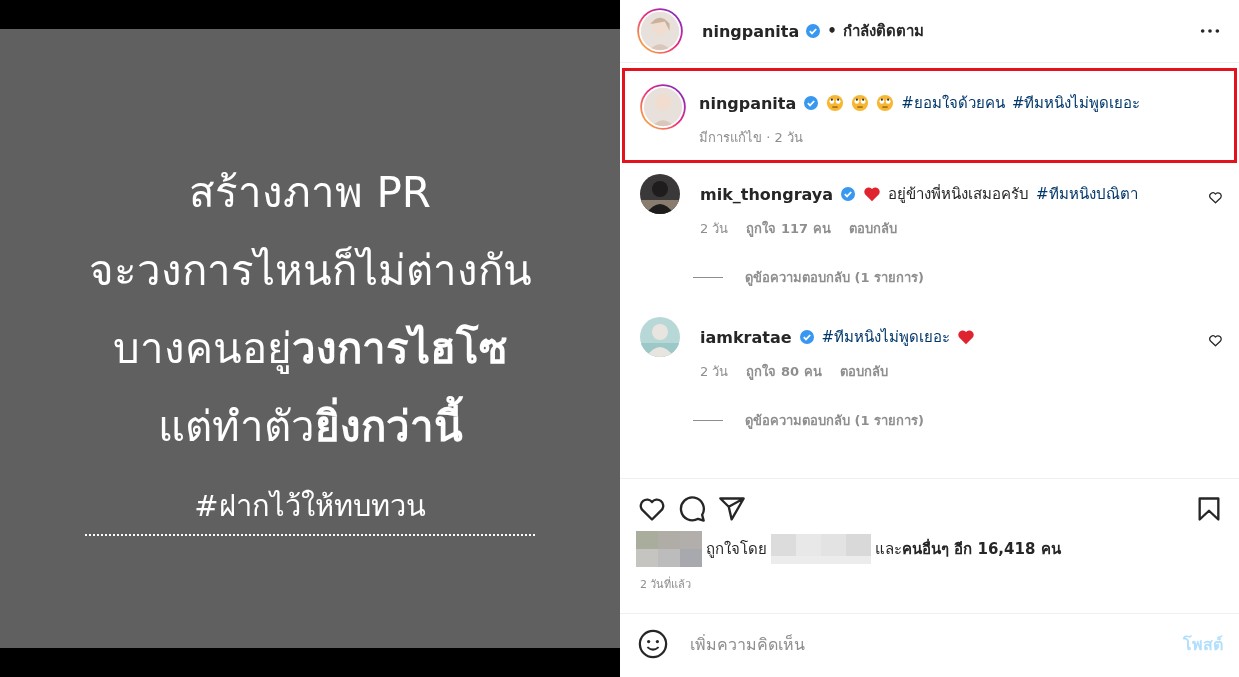 This screenshot has height=677, width=1239. Describe the element at coordinates (968, 549) in the screenshot. I see `liked-by-others: และคนอื่นๆ อีก 16,418 คน` at that location.